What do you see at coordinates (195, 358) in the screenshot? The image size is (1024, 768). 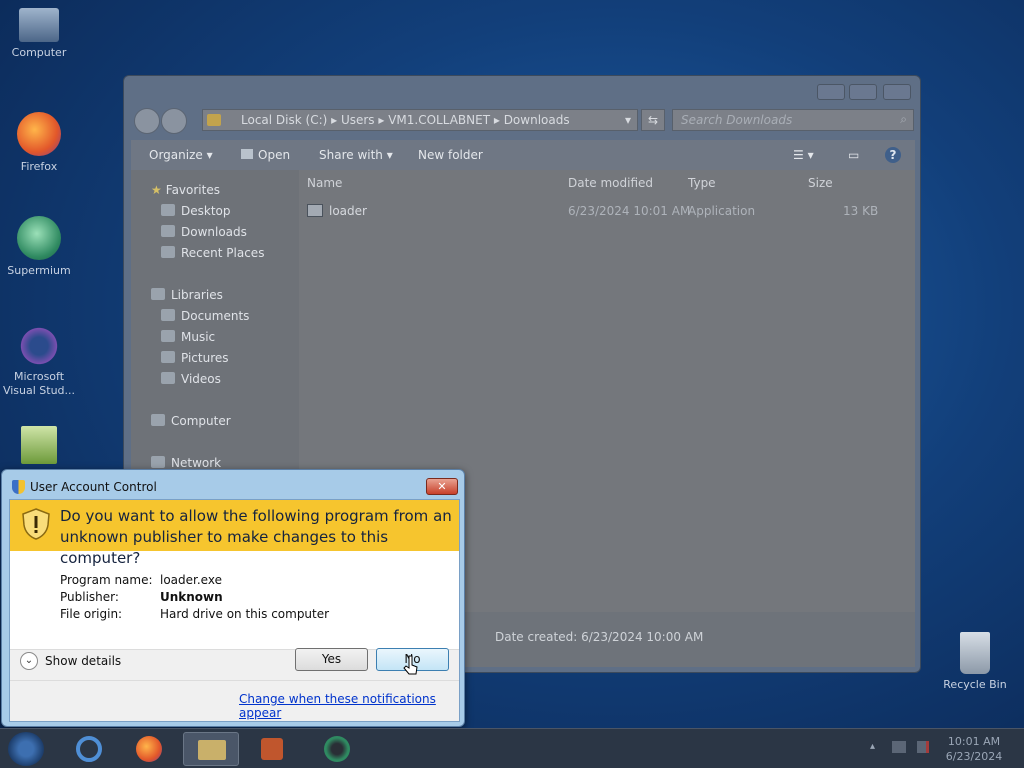 I see `nav-pictures: Pictures` at bounding box center [195, 358].